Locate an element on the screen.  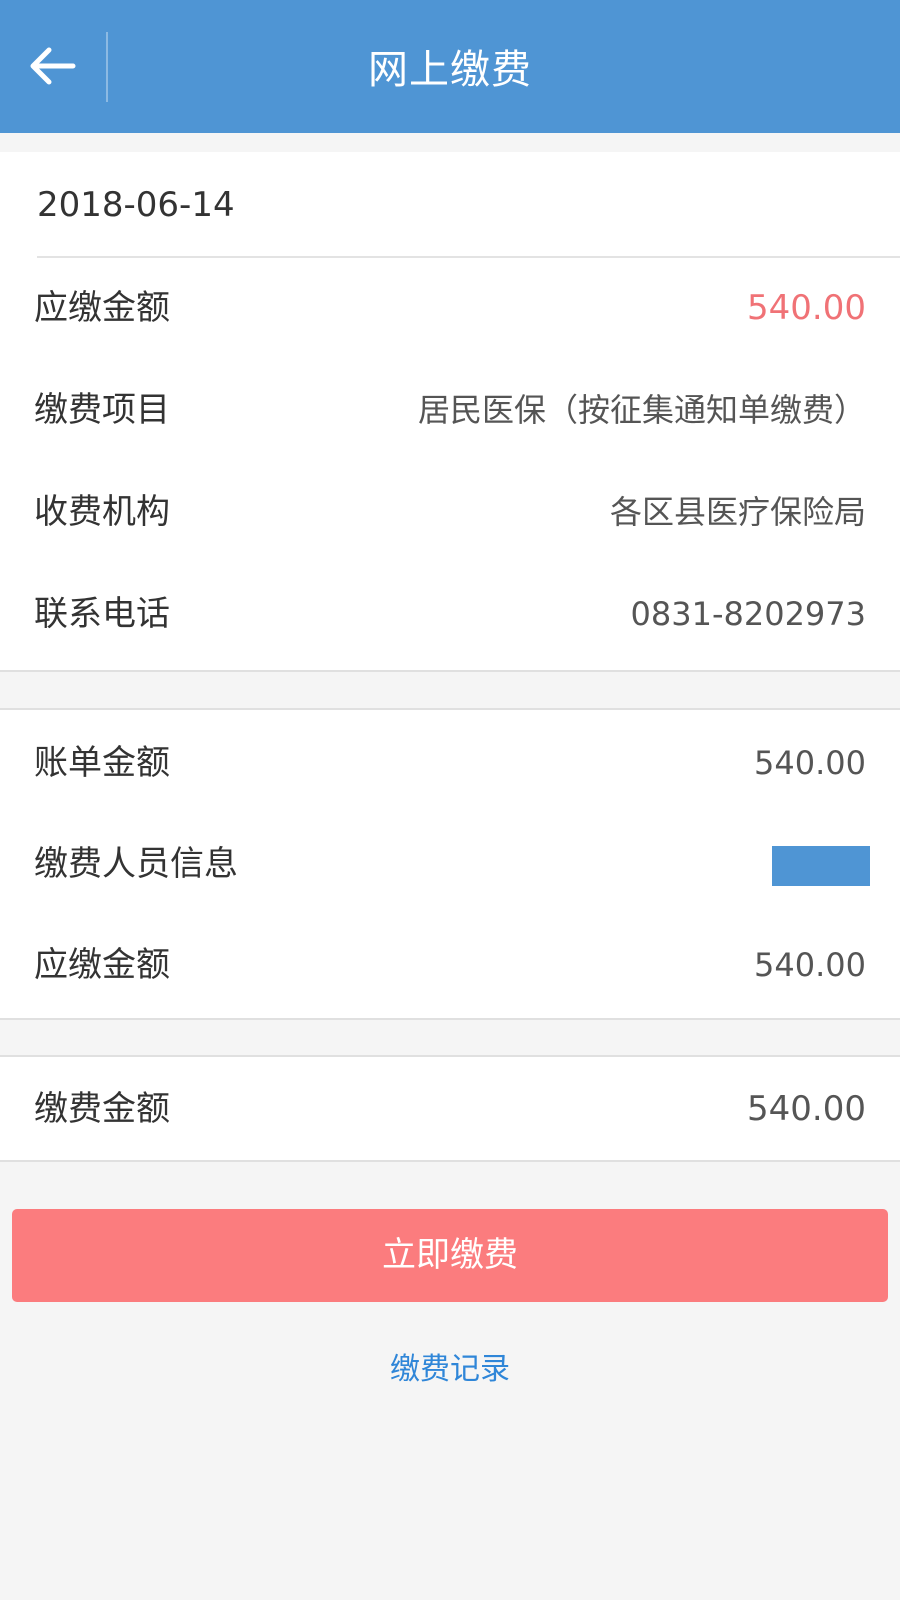
phone-value: 0831-8202973 is located at coordinates (748, 614).